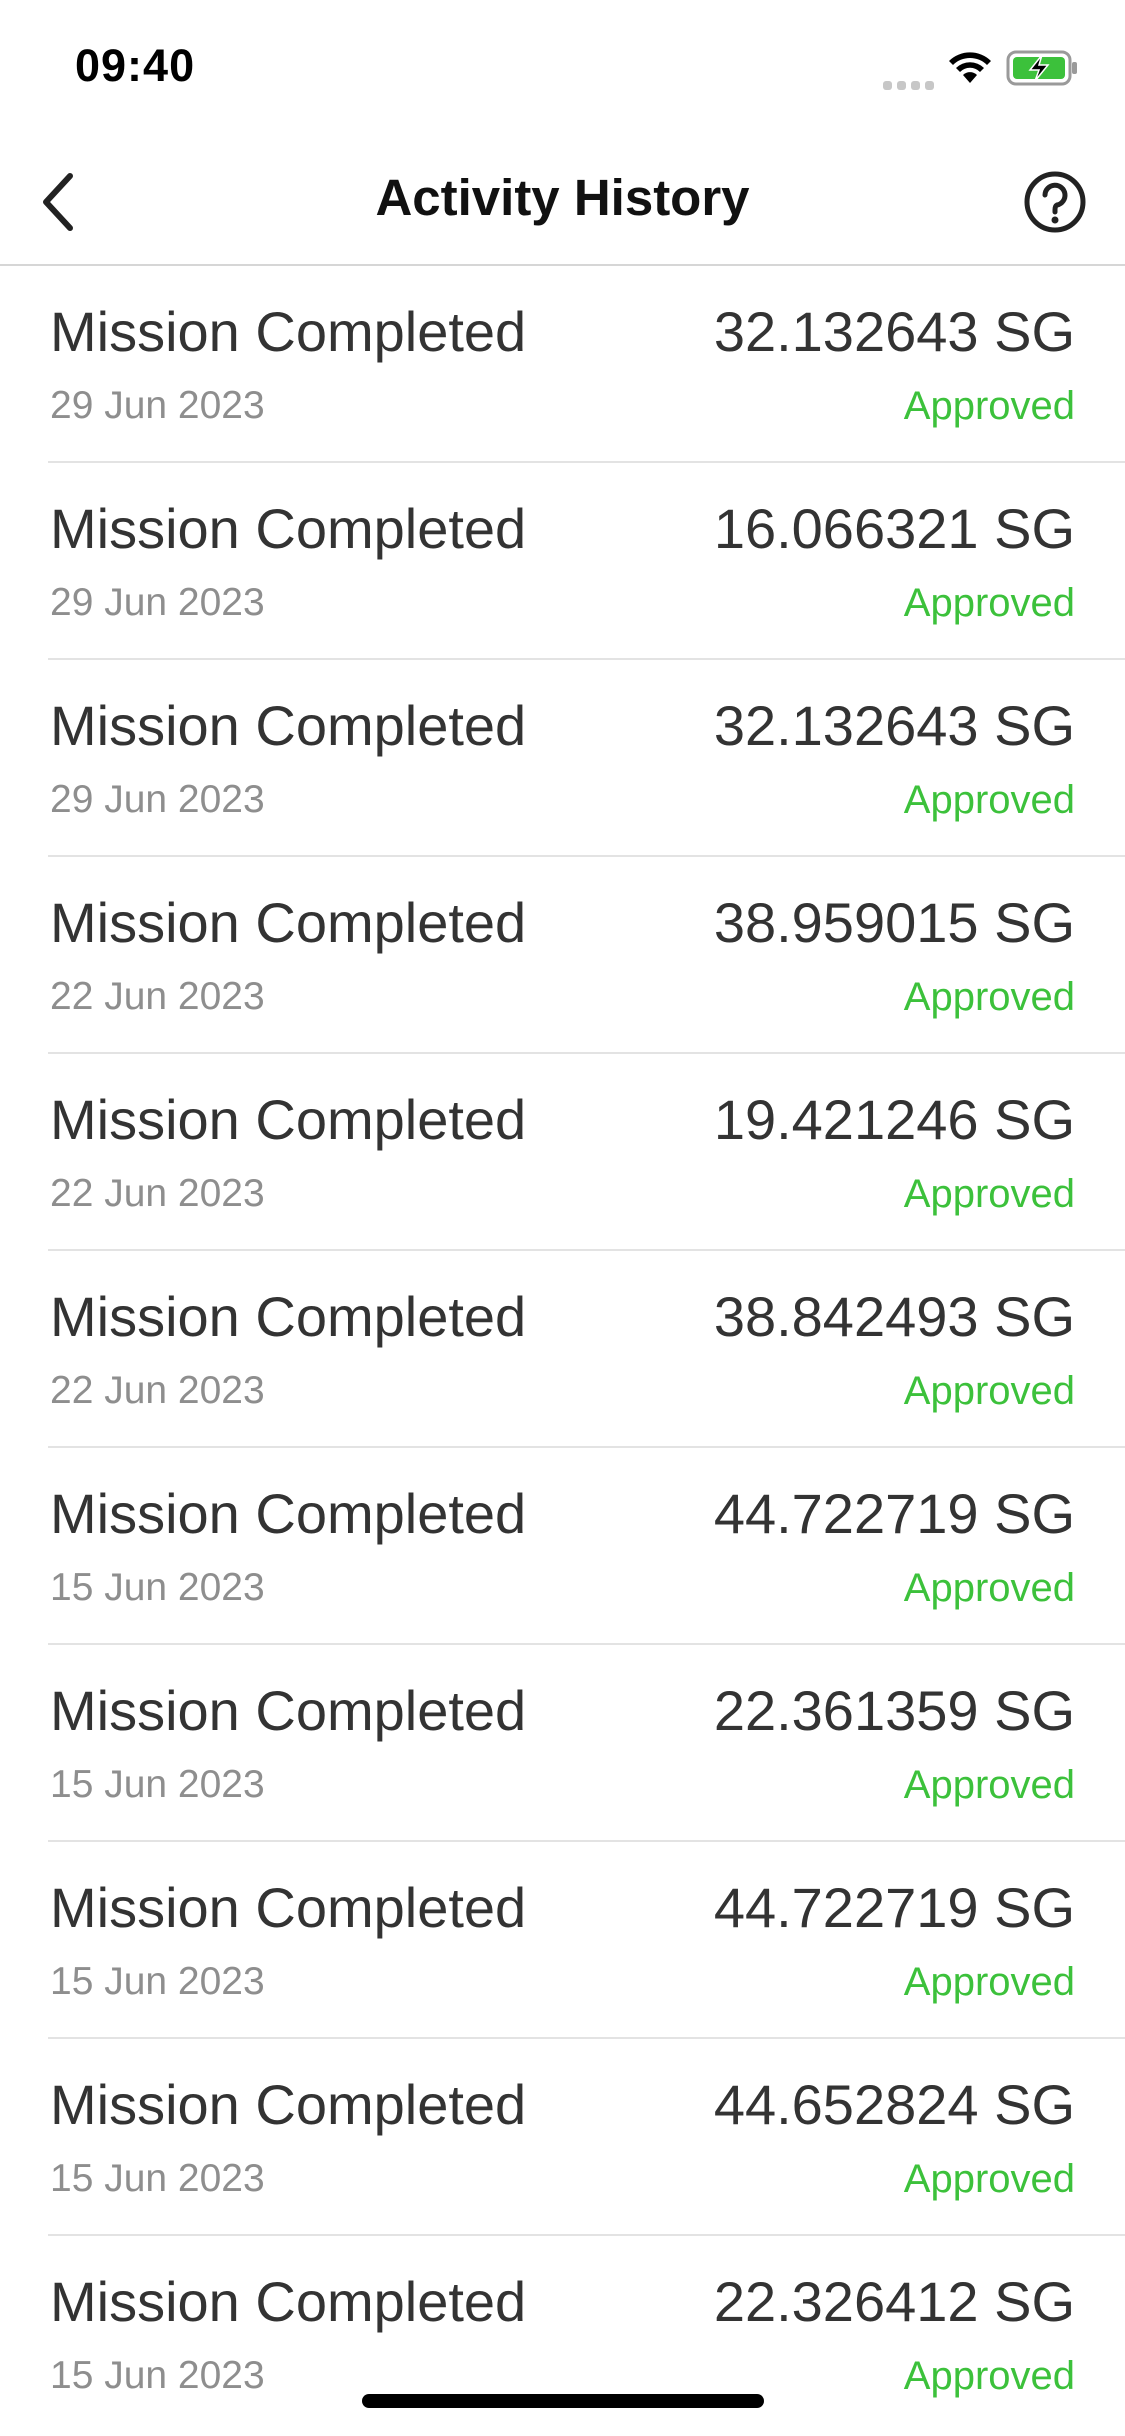 The width and height of the screenshot is (1125, 2436). Describe the element at coordinates (970, 67) in the screenshot. I see `wifi-icon` at that location.